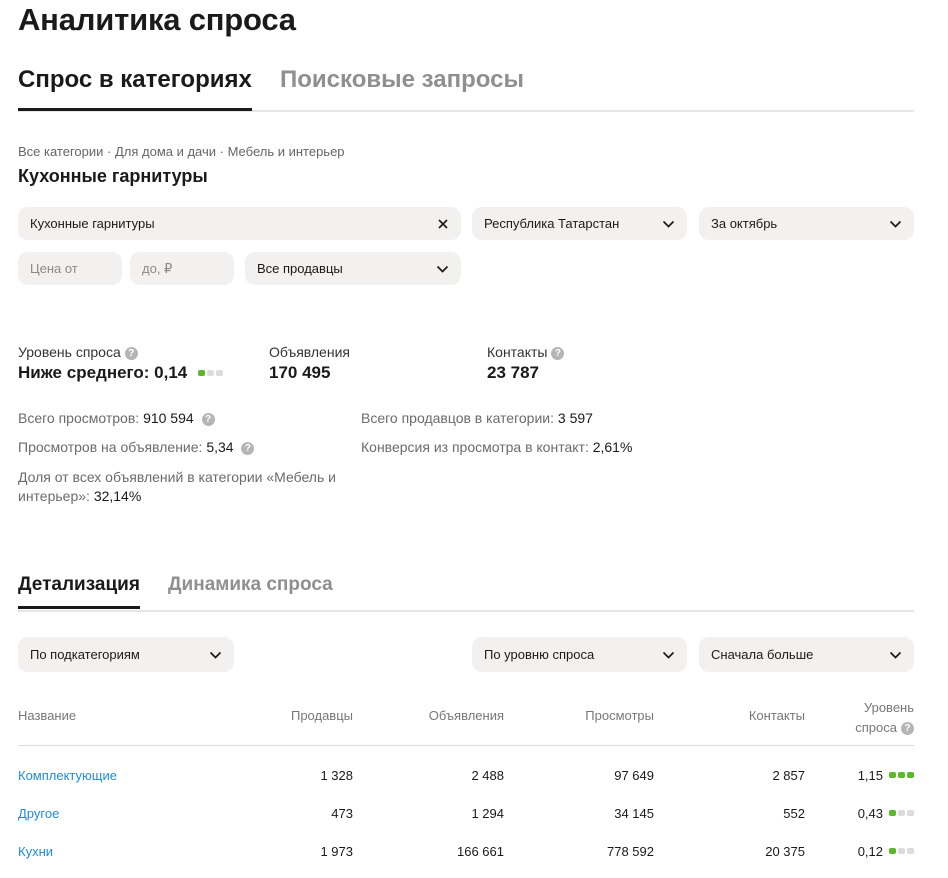 The width and height of the screenshot is (948, 878). What do you see at coordinates (788, 775) in the screenshot?
I see `row-contacts: 2 857` at bounding box center [788, 775].